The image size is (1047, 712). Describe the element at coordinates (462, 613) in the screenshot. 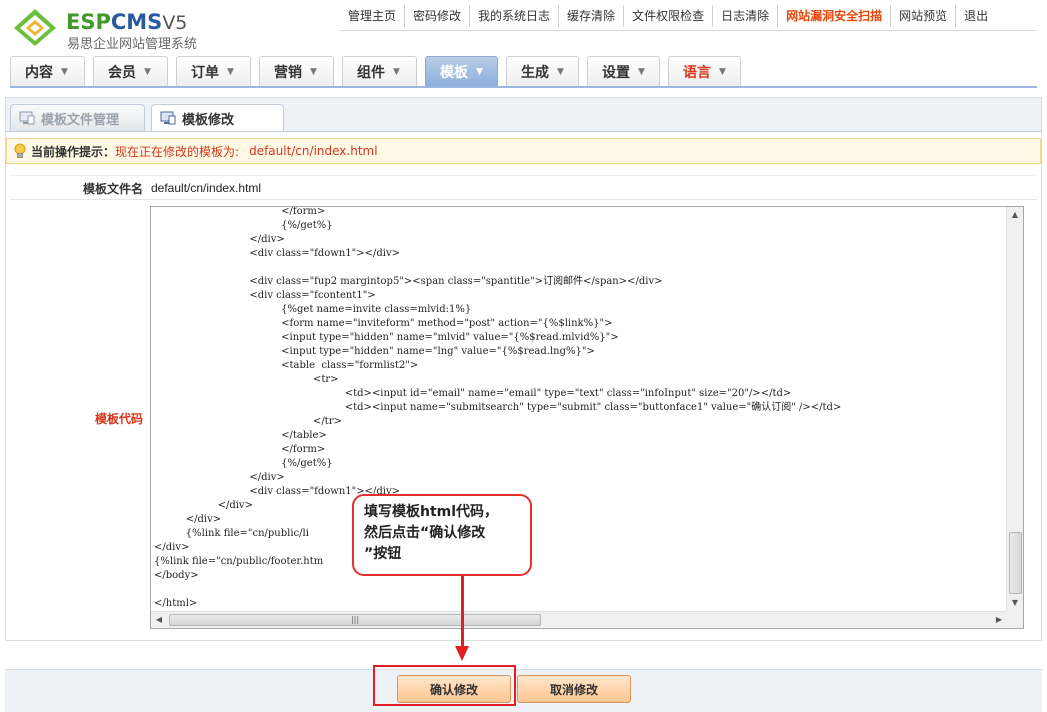

I see `callout-arrow-line` at that location.